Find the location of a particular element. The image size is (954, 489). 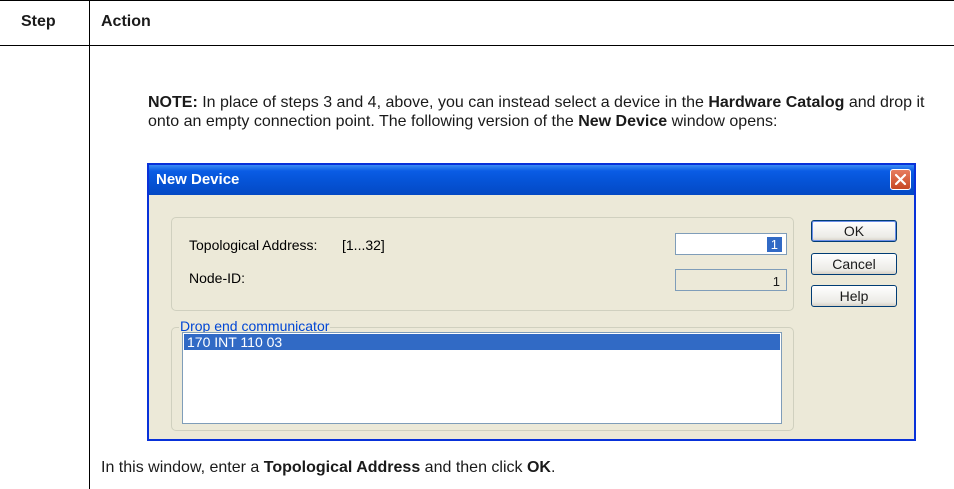

ok-button: OK is located at coordinates (854, 231).